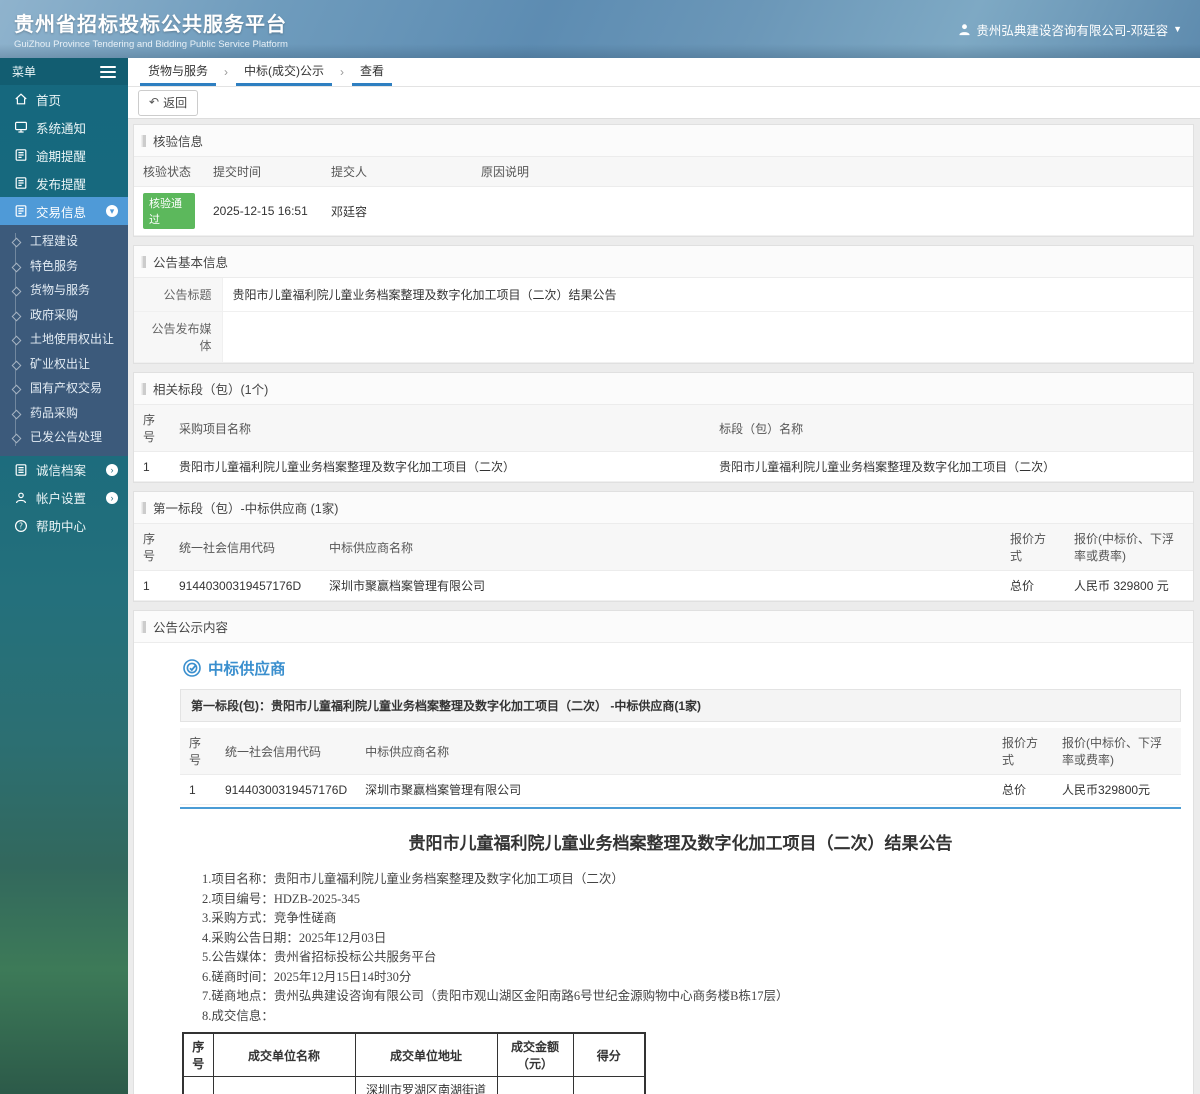 The height and width of the screenshot is (1094, 1200). I want to click on section-marker, so click(144, 388).